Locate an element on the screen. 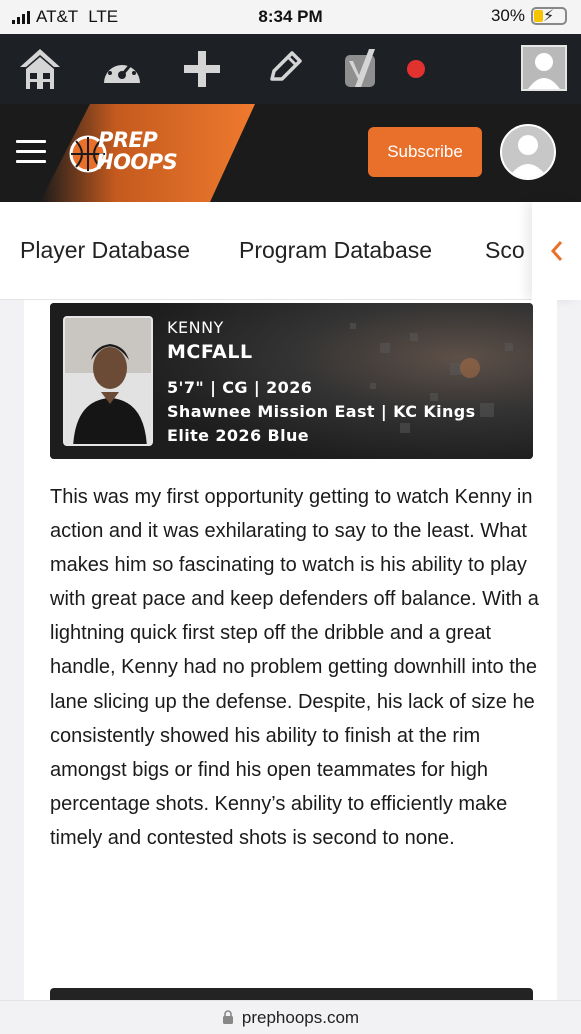 The height and width of the screenshot is (1034, 581). add-new-icon is located at coordinates (202, 69).